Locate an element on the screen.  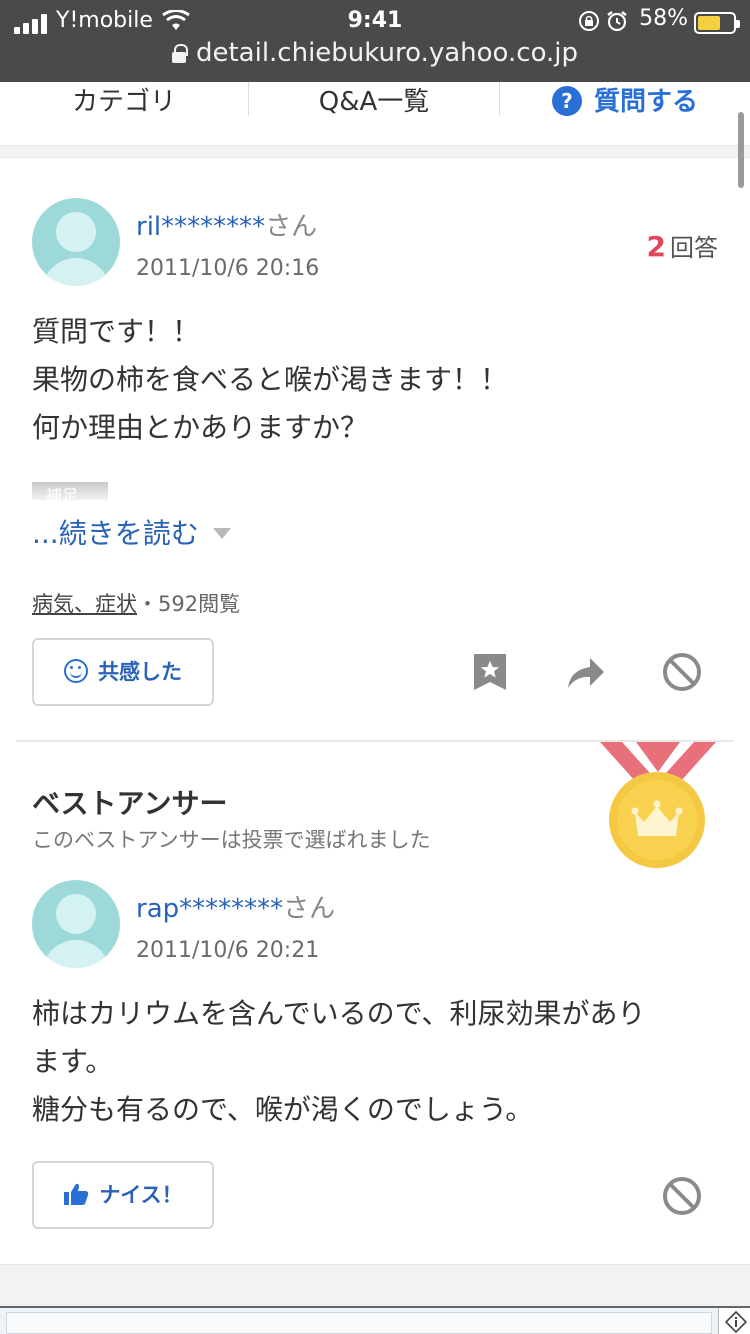
thumbs-up-icon is located at coordinates (76, 1194).